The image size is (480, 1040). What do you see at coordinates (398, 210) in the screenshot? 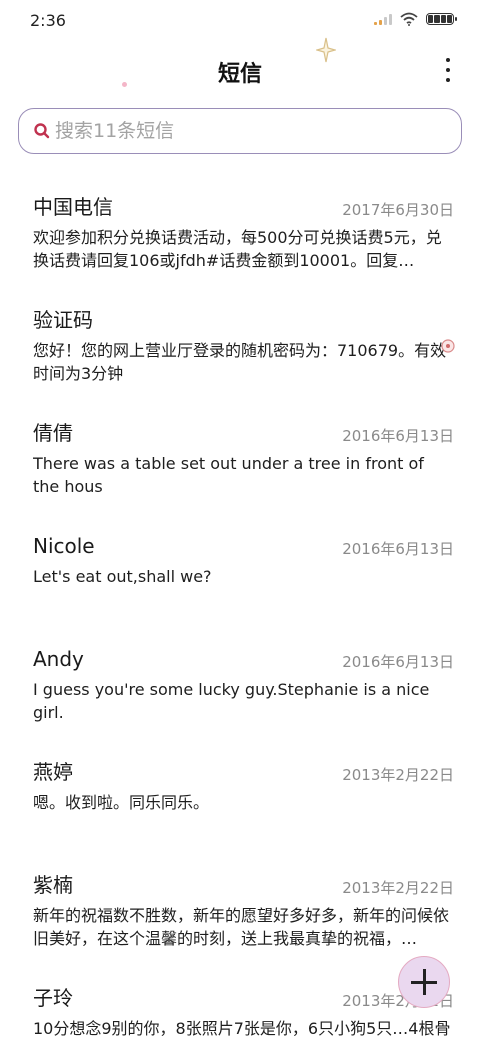
I see `message-date: 2017年6月30日` at bounding box center [398, 210].